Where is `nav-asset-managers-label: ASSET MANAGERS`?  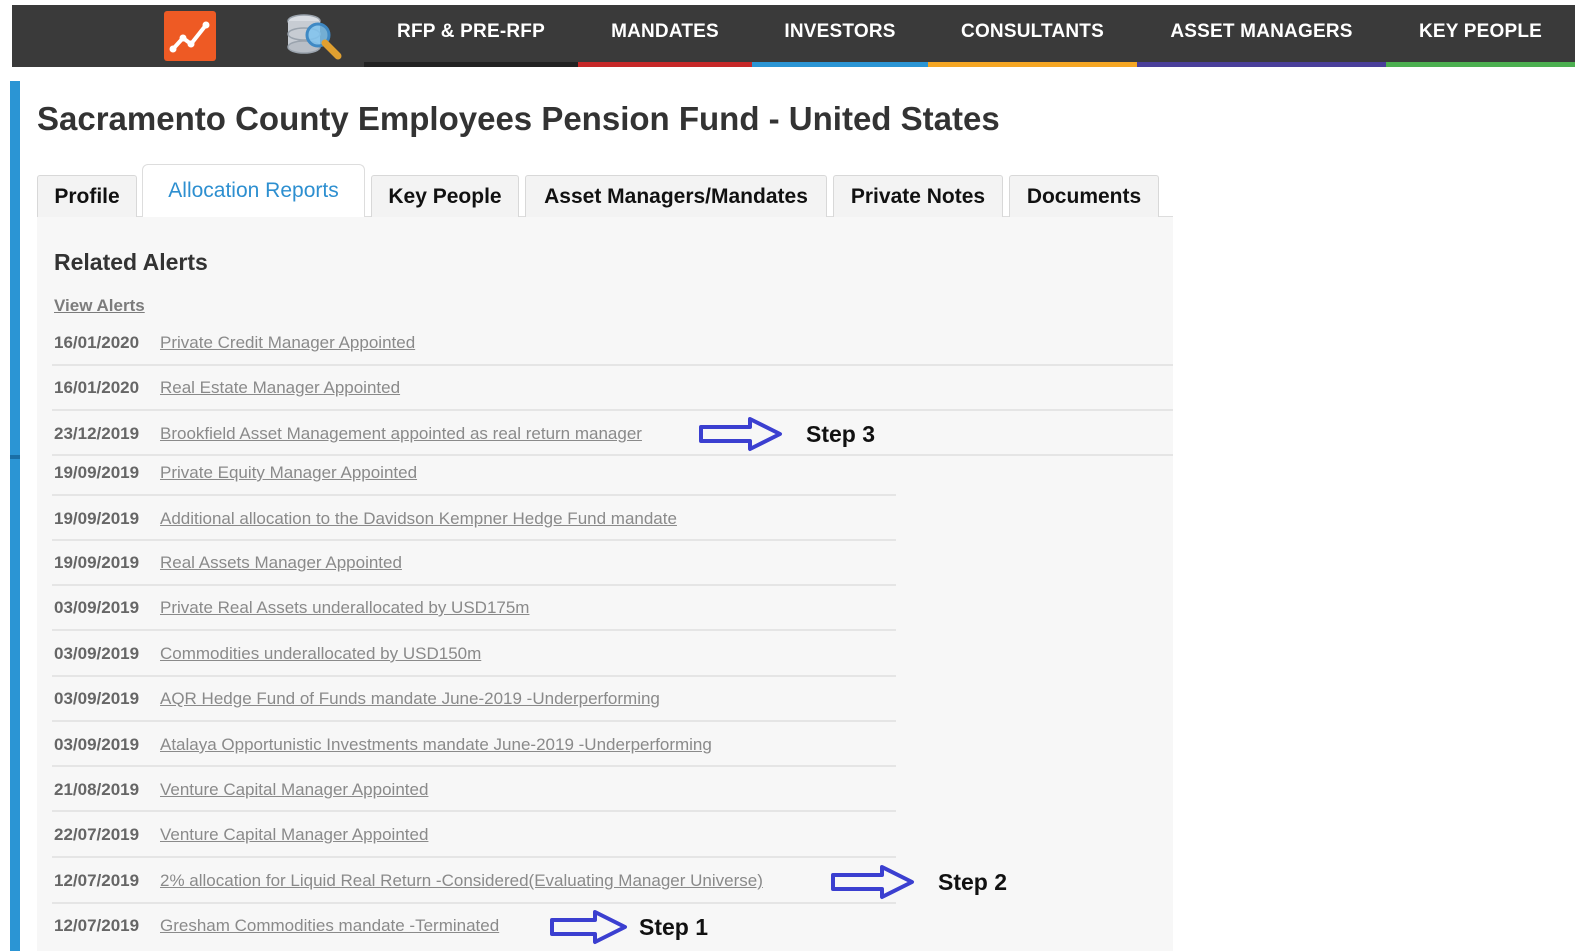
nav-asset-managers-label: ASSET MANAGERS is located at coordinates (1261, 31).